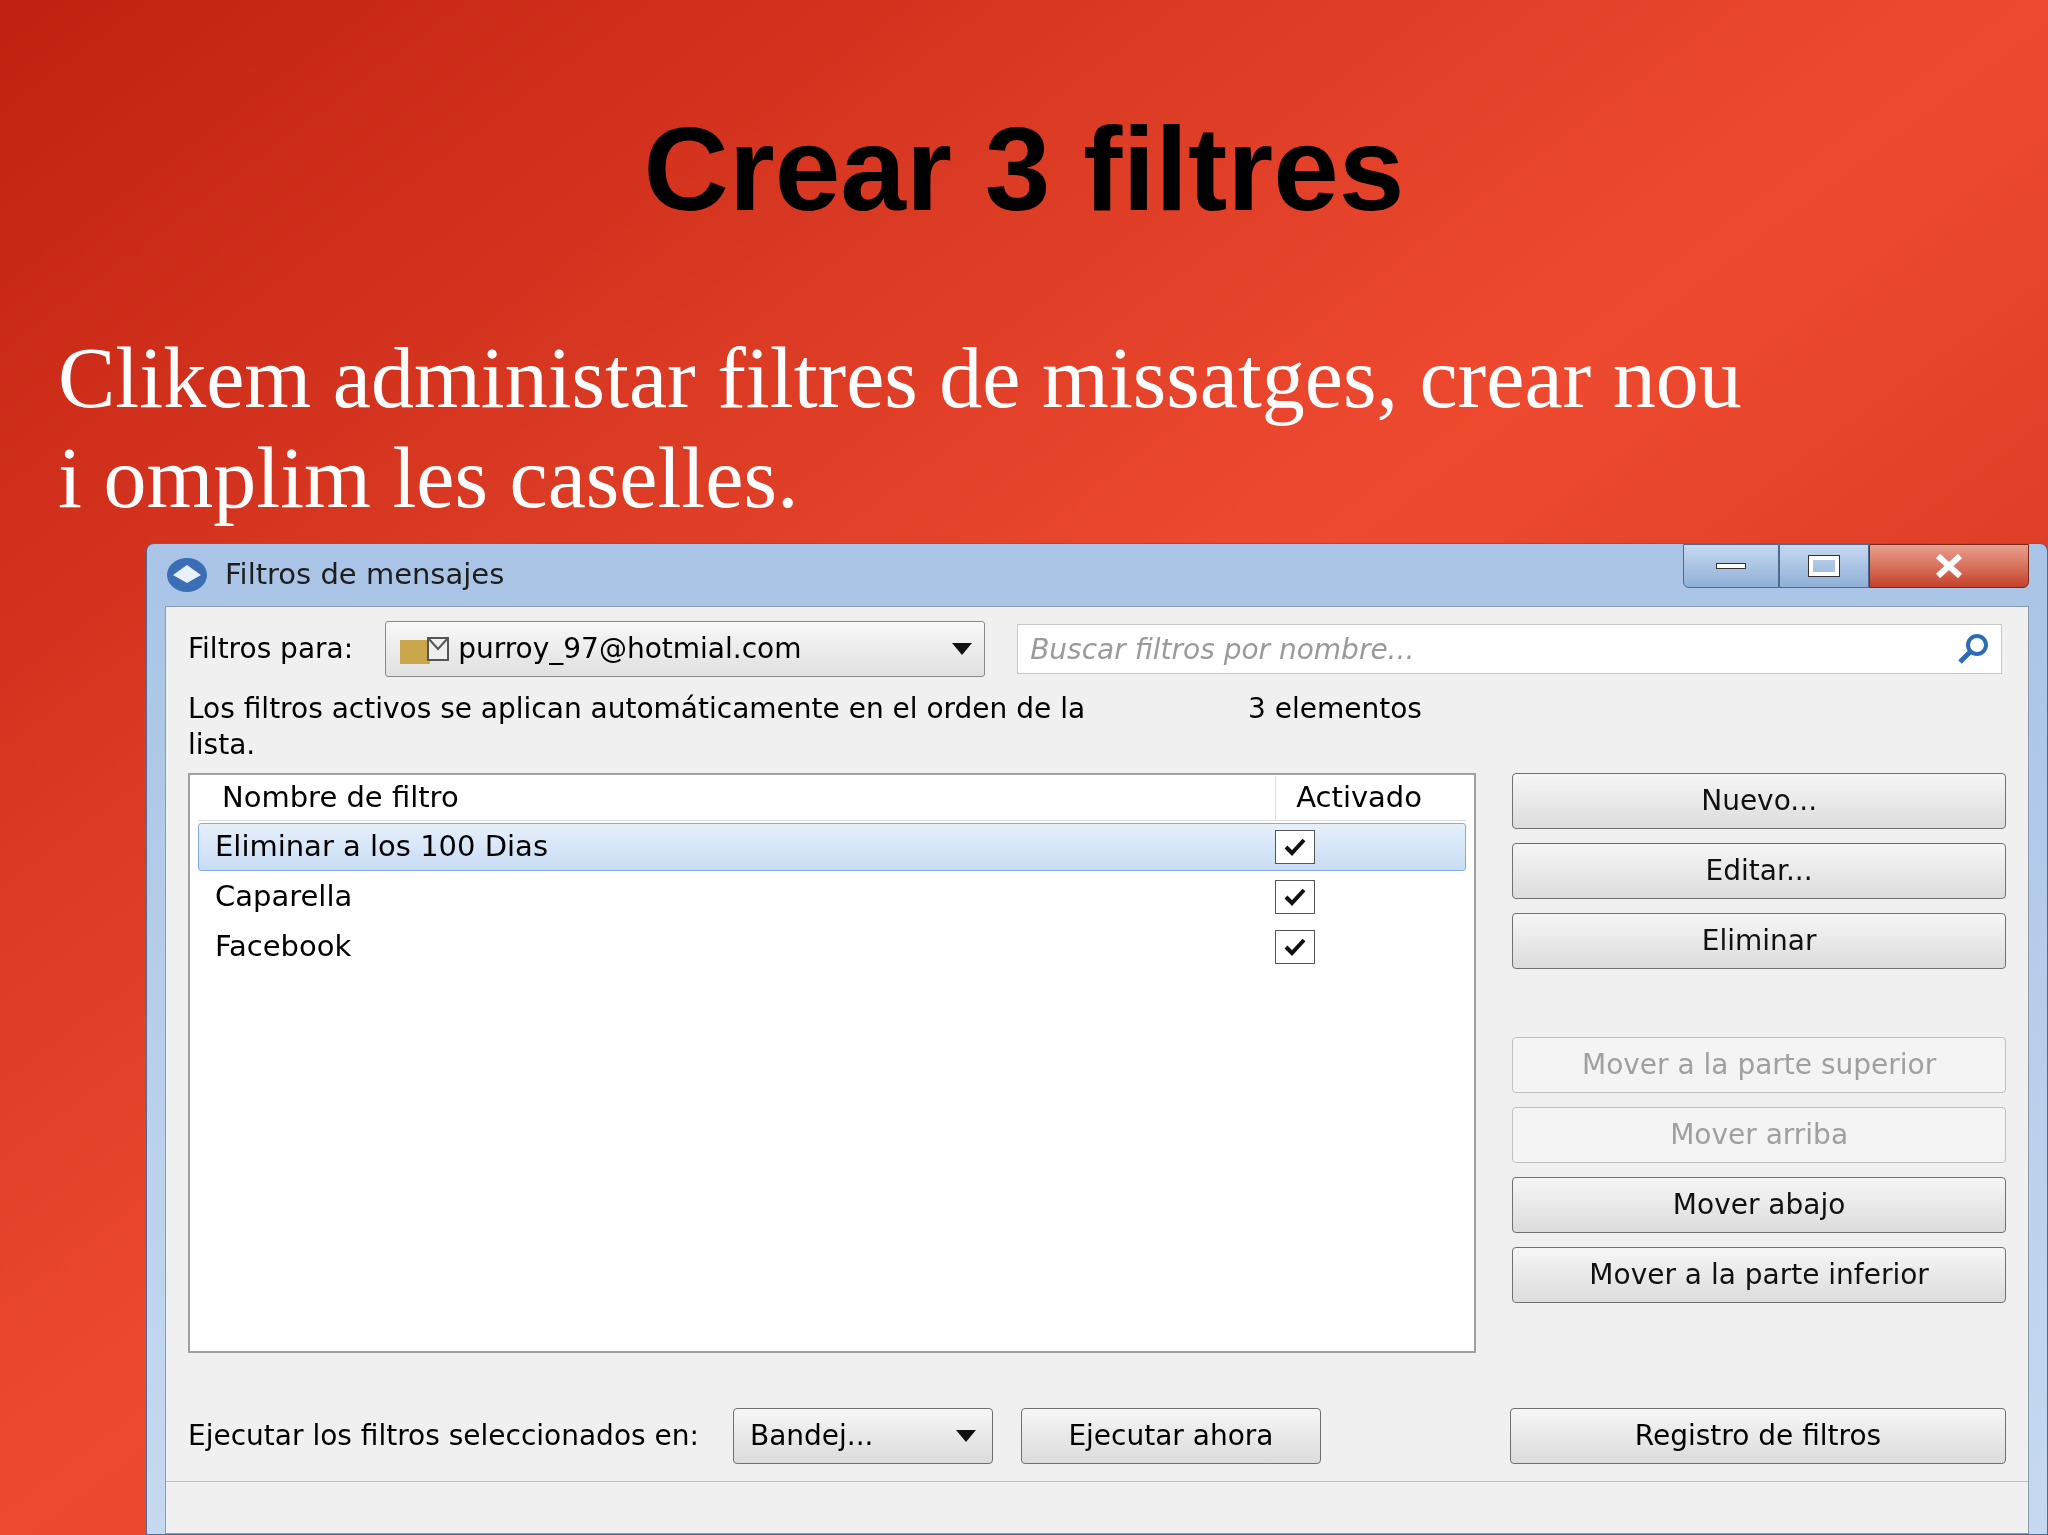  Describe the element at coordinates (1335, 709) in the screenshot. I see `filter-count: 3 elementos` at that location.